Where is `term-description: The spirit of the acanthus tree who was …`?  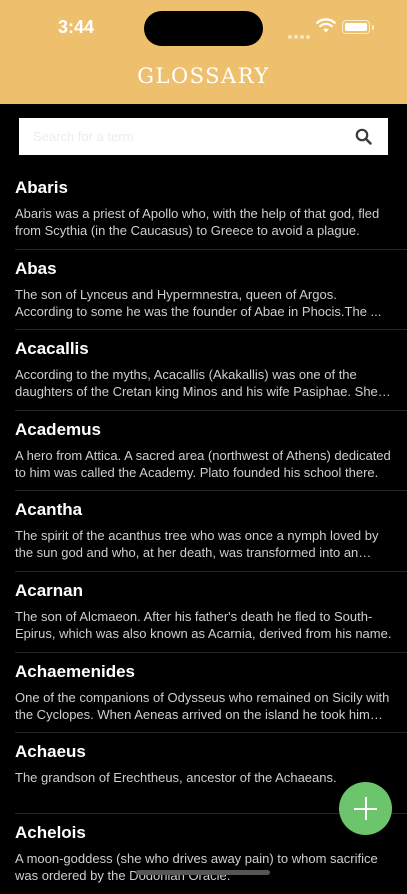
term-description: The spirit of the acanthus tree who was … is located at coordinates (197, 544).